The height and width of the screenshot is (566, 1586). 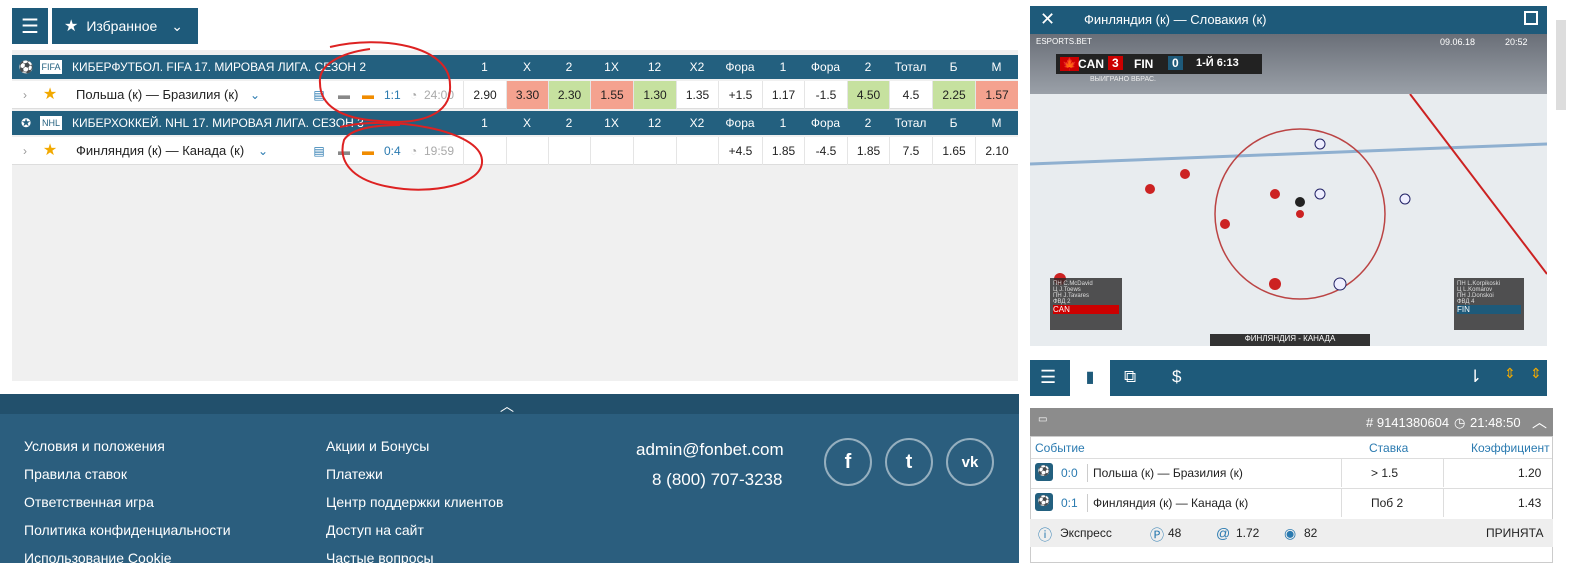 I want to click on odds-header: X2, so click(x=697, y=67).